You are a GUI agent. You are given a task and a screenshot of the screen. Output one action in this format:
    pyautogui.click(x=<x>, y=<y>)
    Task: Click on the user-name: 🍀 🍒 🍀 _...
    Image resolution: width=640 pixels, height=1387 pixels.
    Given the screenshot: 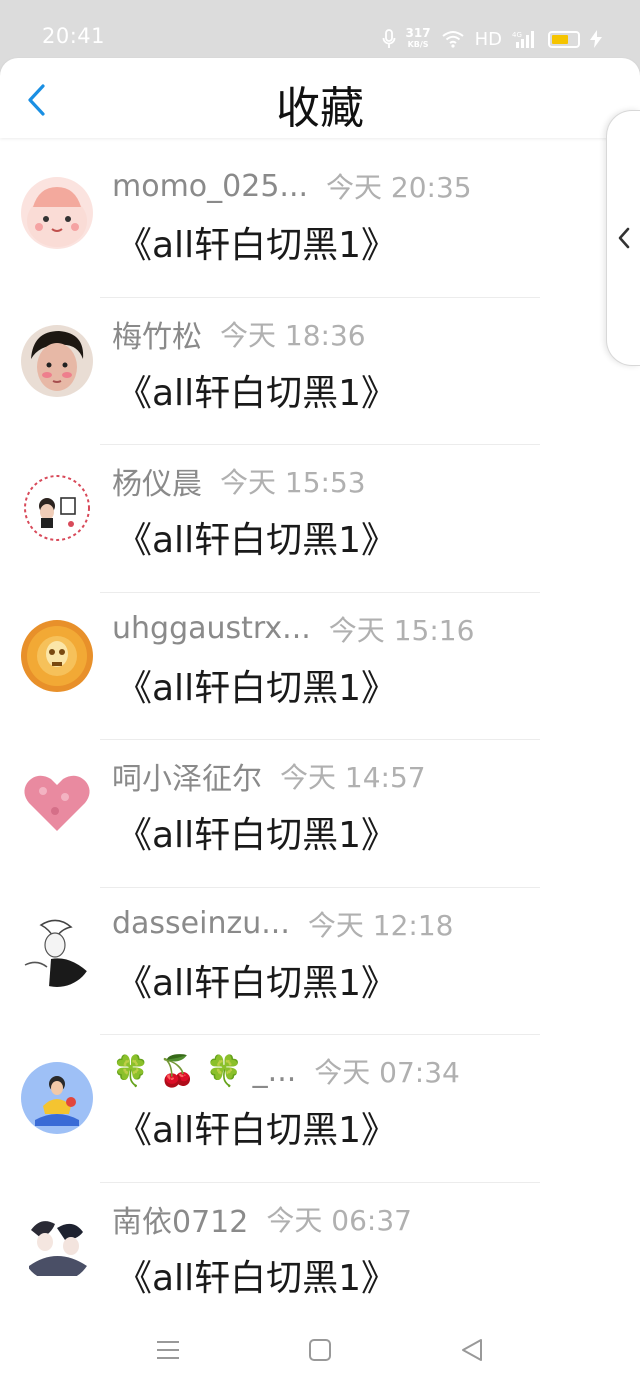 What is the action you would take?
    pyautogui.click(x=204, y=1071)
    